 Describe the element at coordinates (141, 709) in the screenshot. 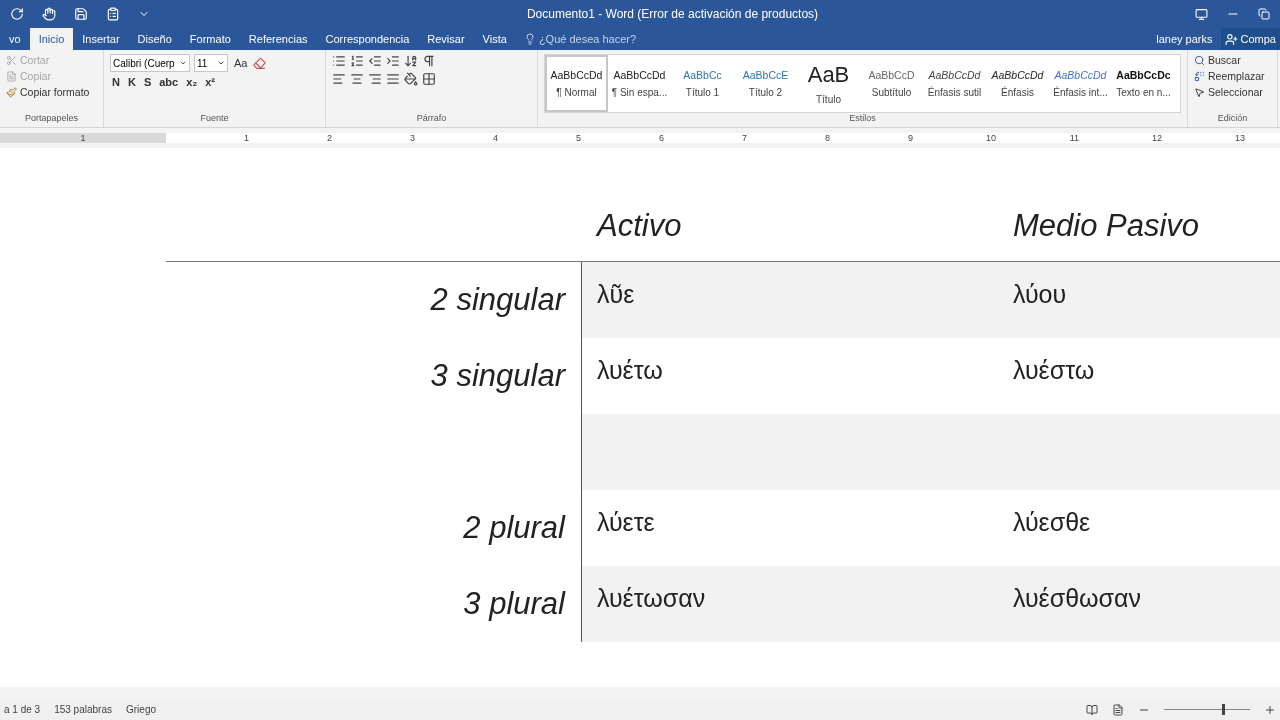

I see `status-text: Griego` at that location.